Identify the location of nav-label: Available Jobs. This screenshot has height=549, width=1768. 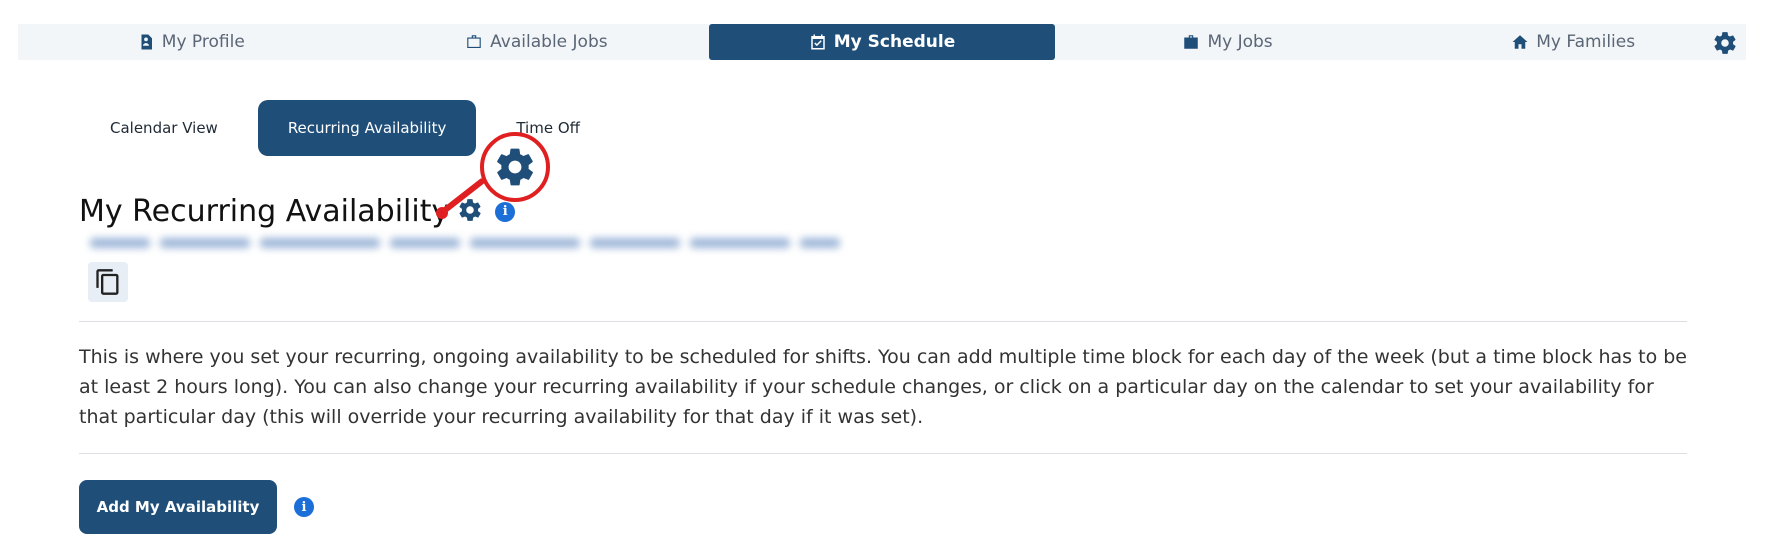
(549, 42).